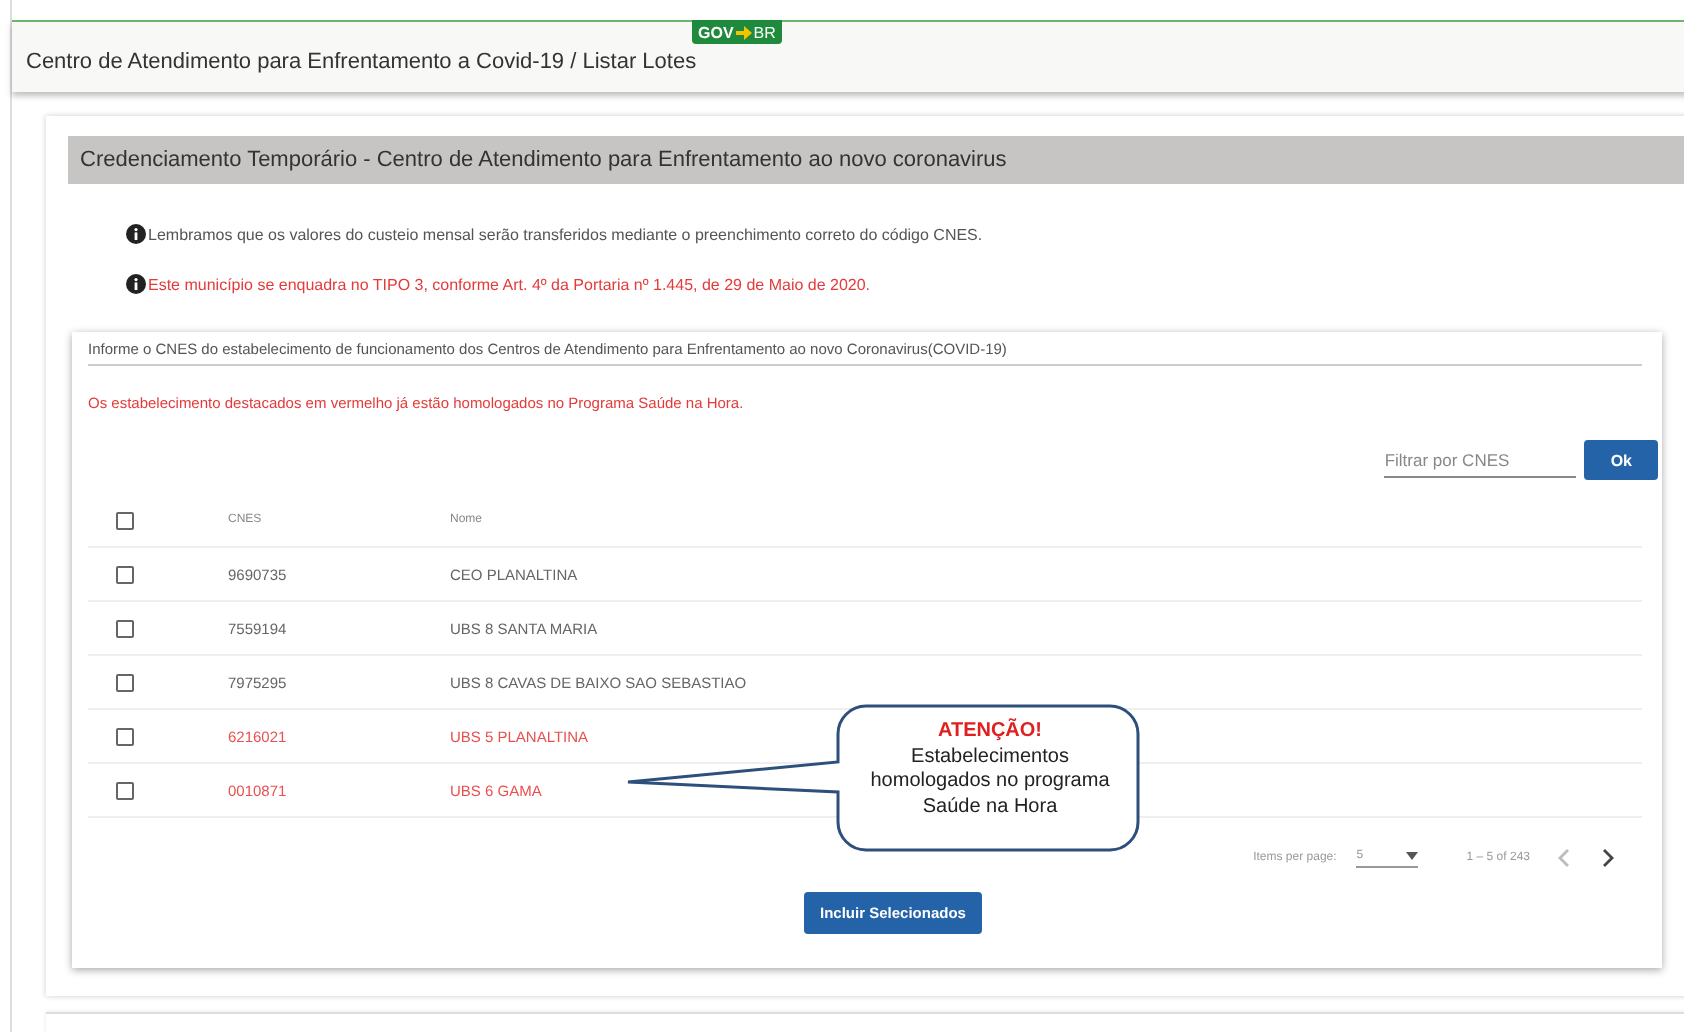 The height and width of the screenshot is (1032, 1684). What do you see at coordinates (509, 284) in the screenshot?
I see `notice-text: Este município se enquadra no TIPO 3, conforme Art. 4º da Portaria nº 1.445, de 29 de Maio de 2020.` at bounding box center [509, 284].